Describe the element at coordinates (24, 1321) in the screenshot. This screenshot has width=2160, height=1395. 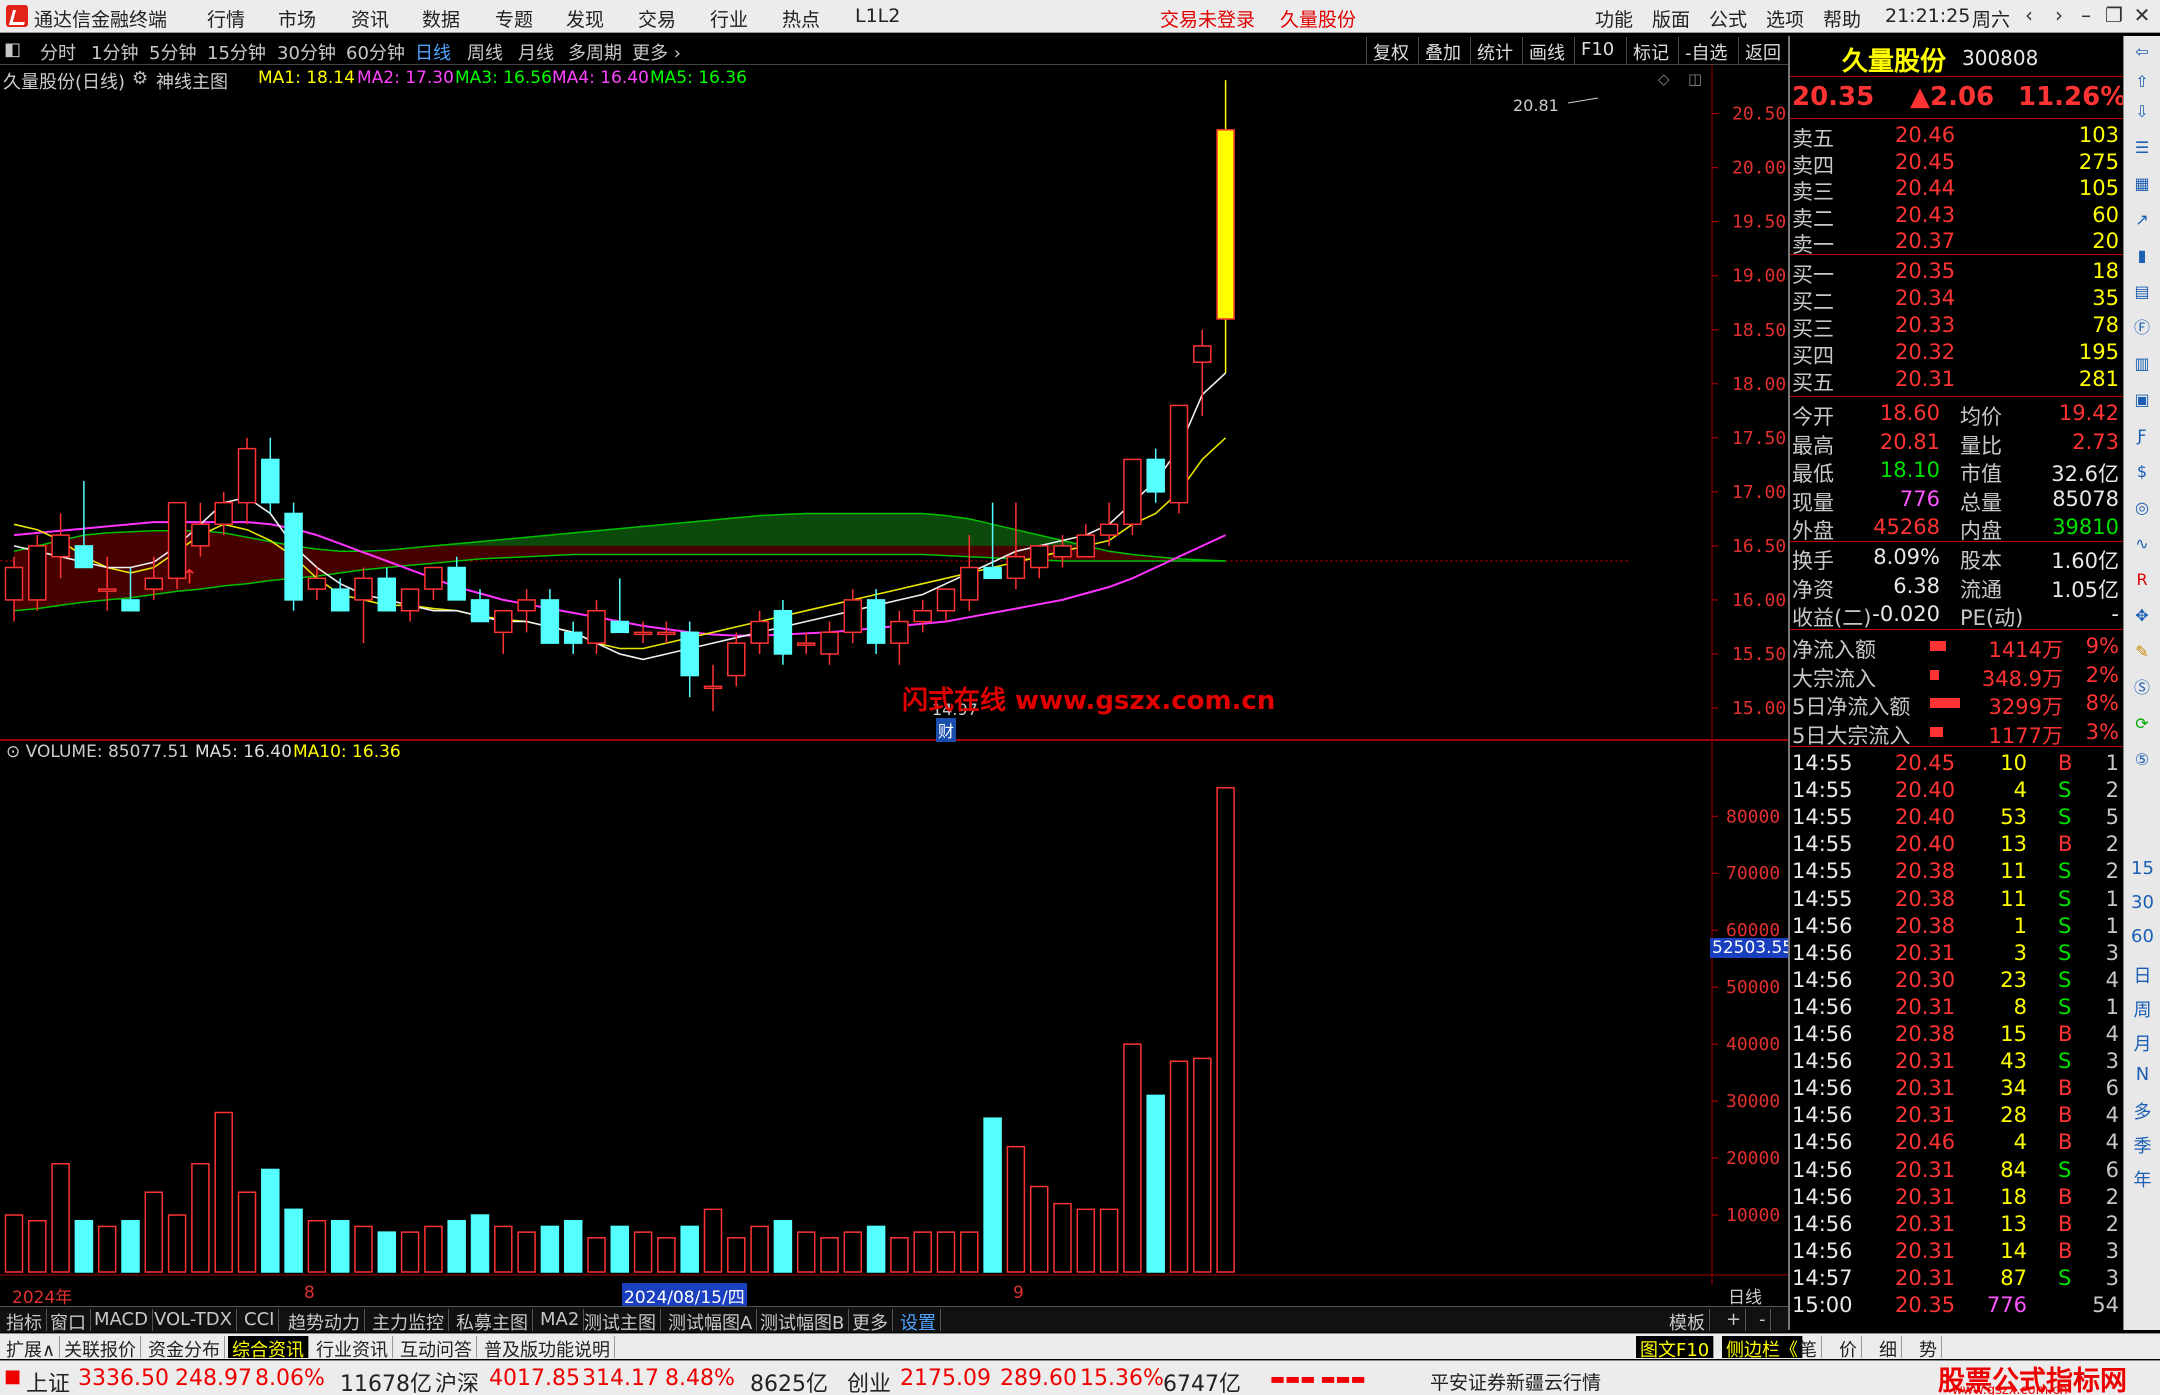
I see `indicator-tab: 指标` at that location.